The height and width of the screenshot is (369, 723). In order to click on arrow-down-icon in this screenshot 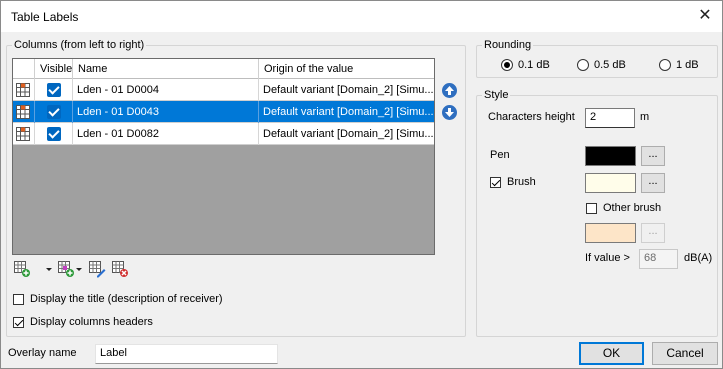, I will do `click(449, 112)`.